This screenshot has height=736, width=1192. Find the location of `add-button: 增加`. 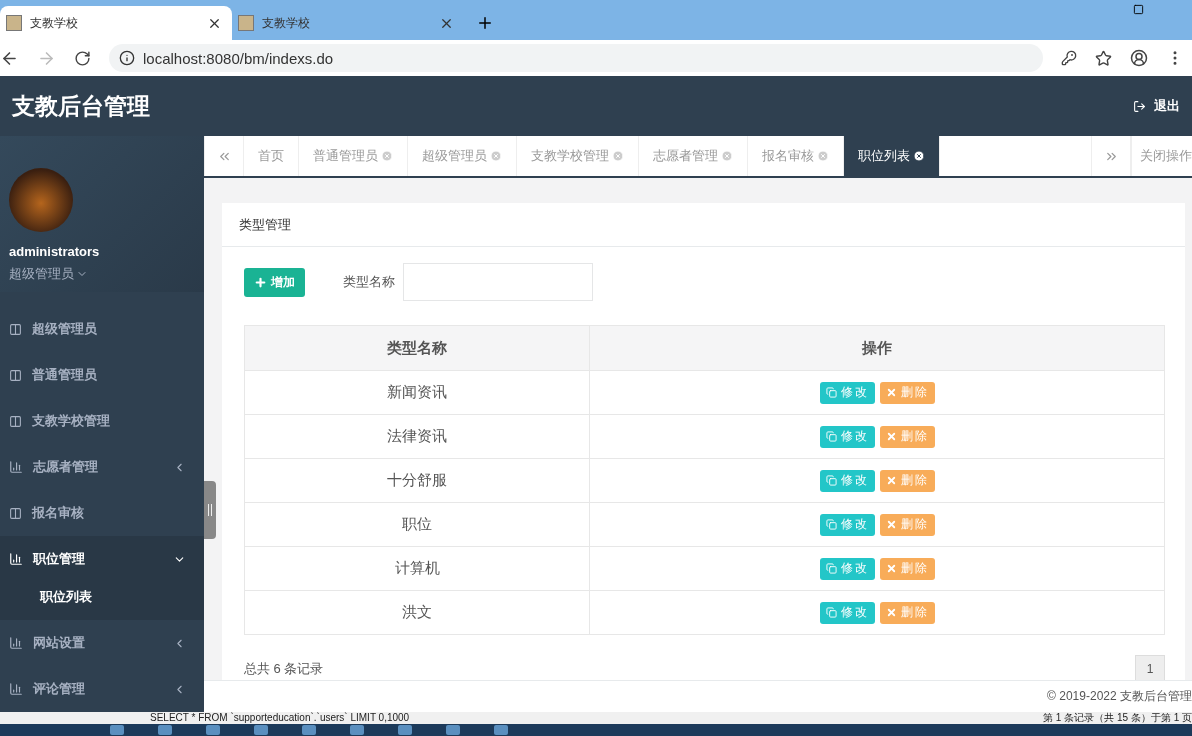

add-button: 增加 is located at coordinates (274, 282).